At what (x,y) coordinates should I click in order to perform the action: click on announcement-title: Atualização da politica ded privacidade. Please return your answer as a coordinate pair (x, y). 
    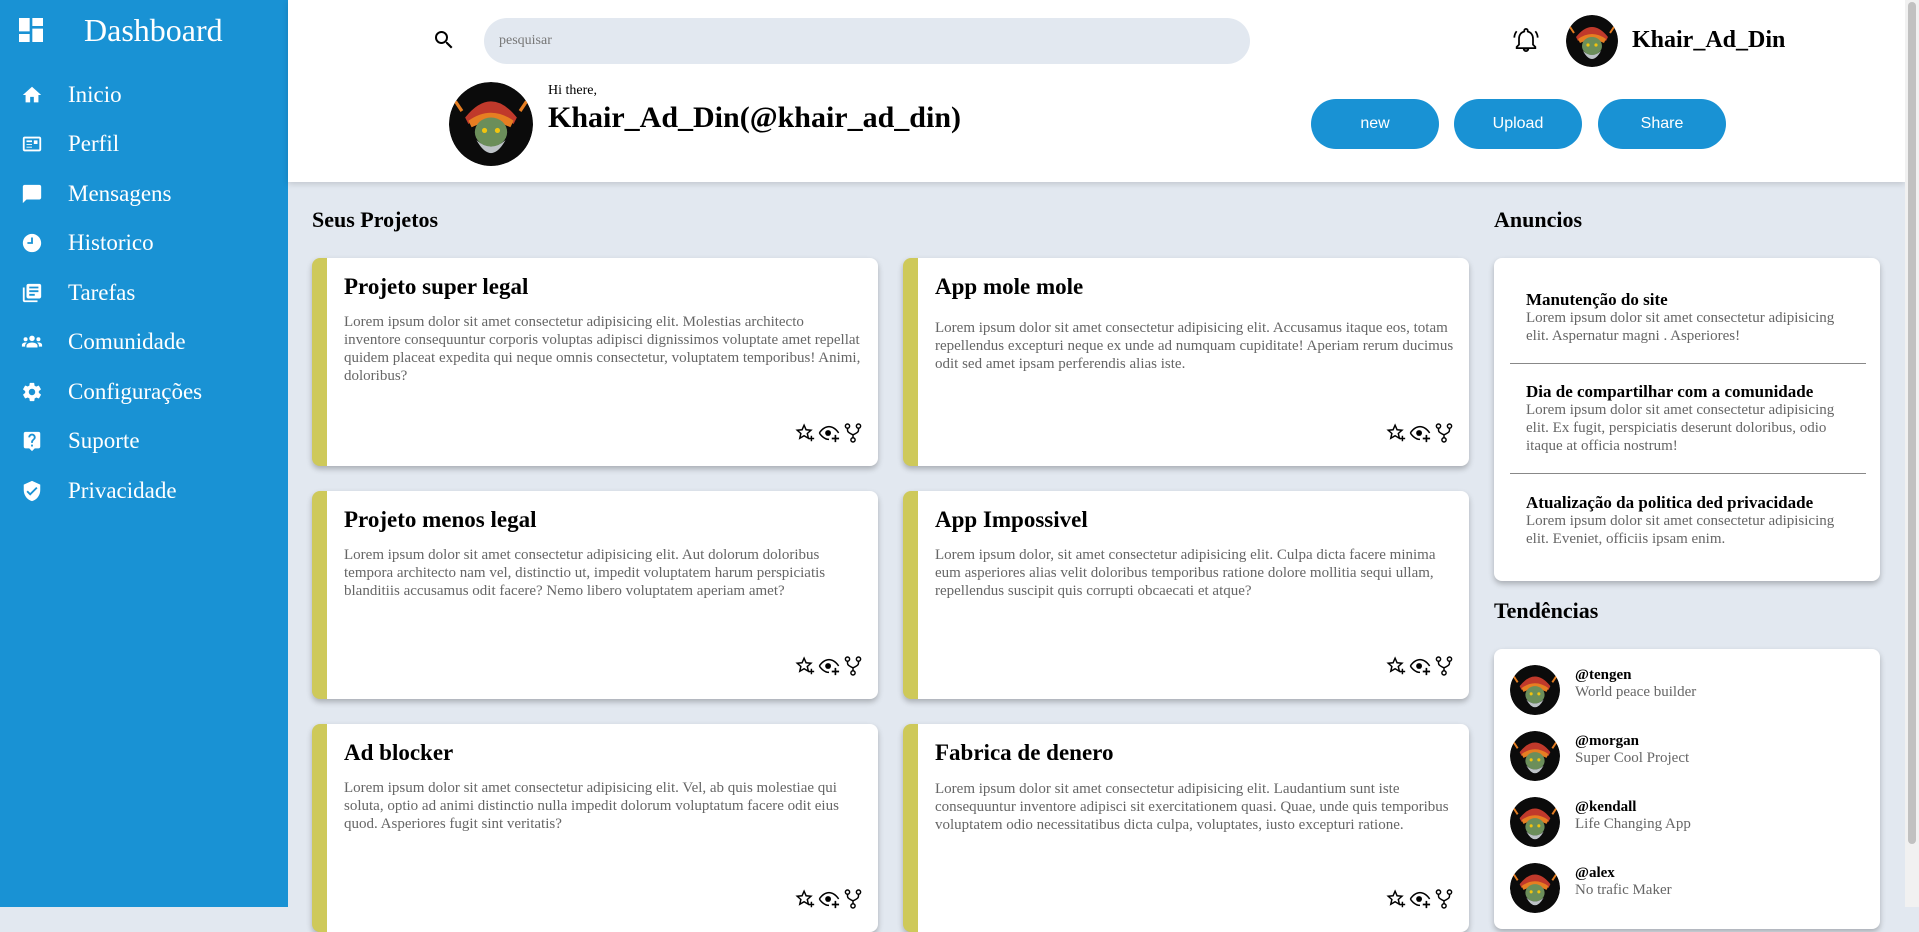
    Looking at the image, I should click on (1670, 502).